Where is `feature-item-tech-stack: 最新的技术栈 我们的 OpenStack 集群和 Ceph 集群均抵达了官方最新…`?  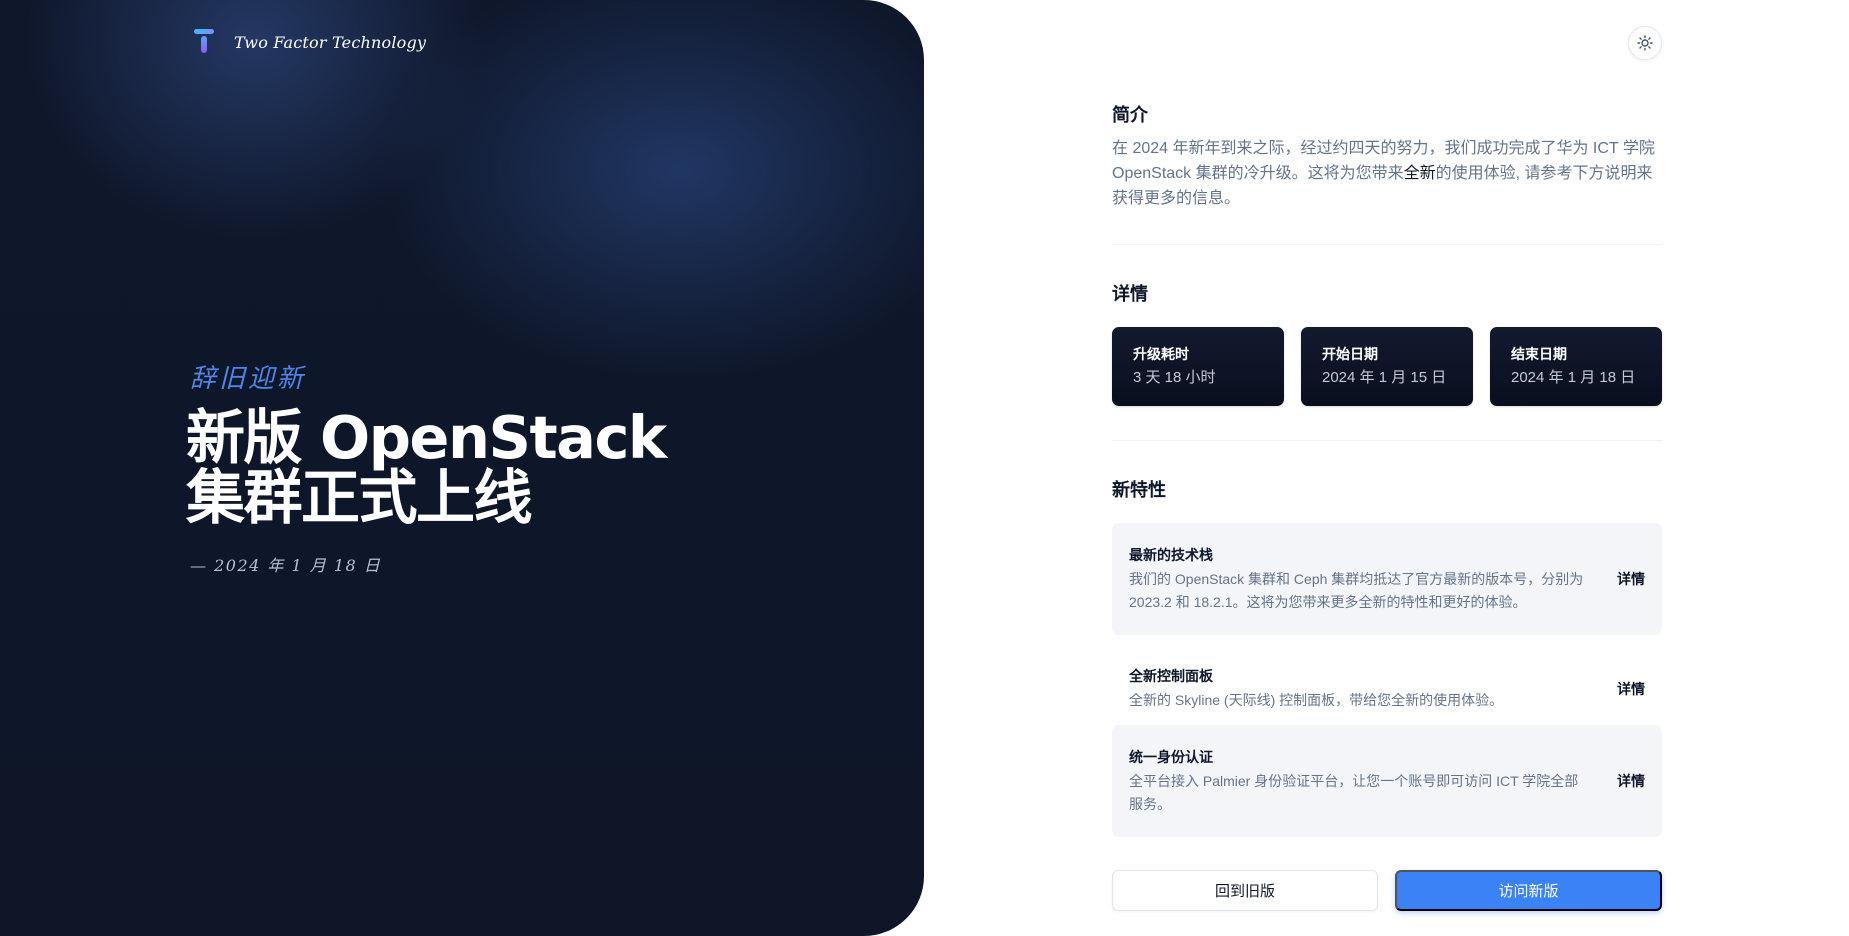
feature-item-tech-stack: 最新的技术栈 我们的 OpenStack 集群和 Ceph 集群均抵达了官方最新… is located at coordinates (1387, 579).